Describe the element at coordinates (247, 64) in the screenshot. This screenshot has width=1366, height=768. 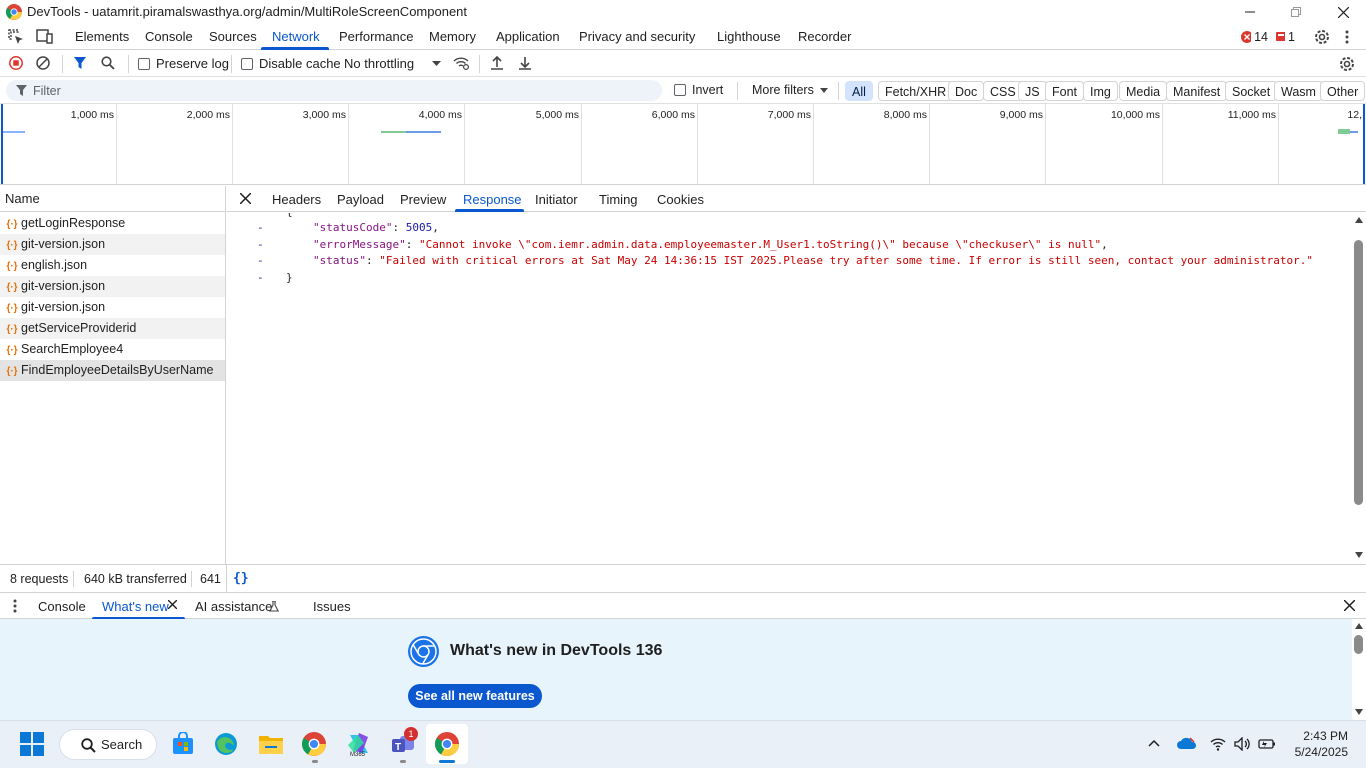
I see `disable-cache-checkbox` at that location.